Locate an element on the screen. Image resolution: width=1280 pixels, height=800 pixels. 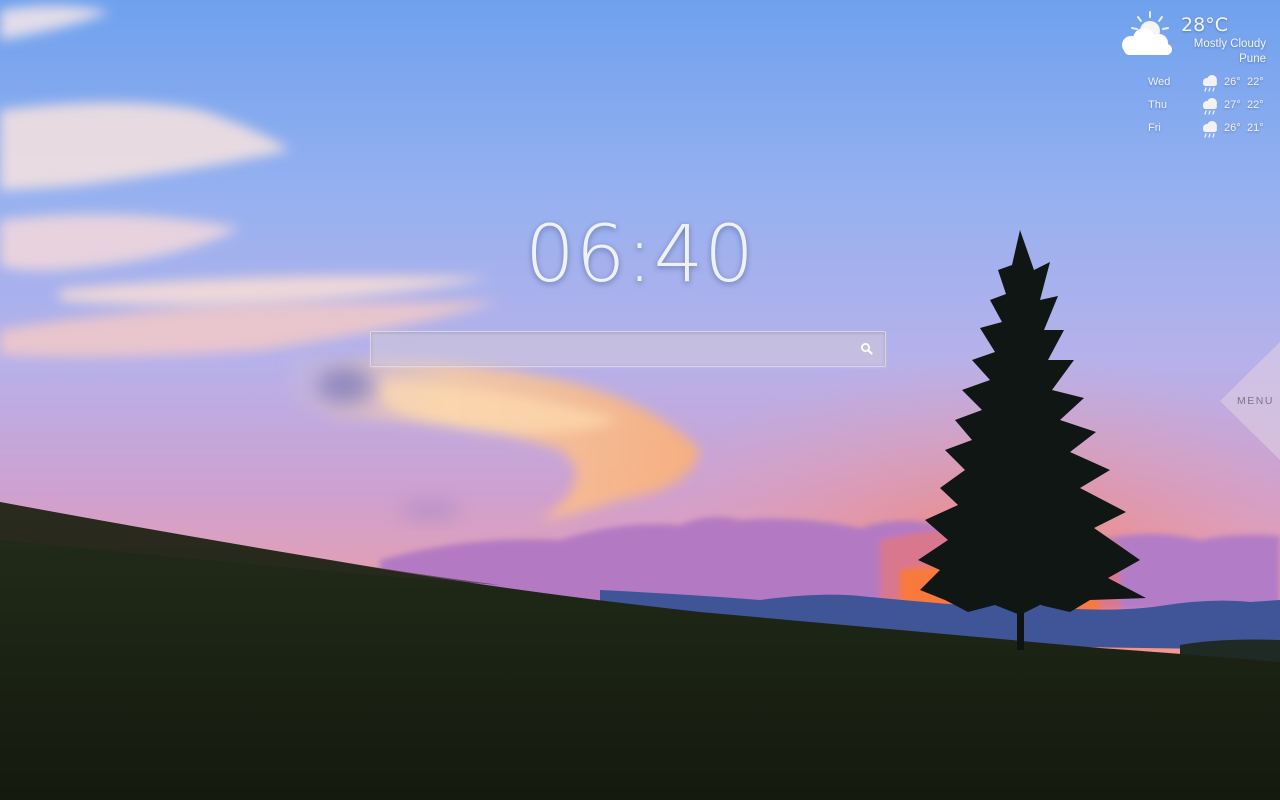
search-icon is located at coordinates (867, 349).